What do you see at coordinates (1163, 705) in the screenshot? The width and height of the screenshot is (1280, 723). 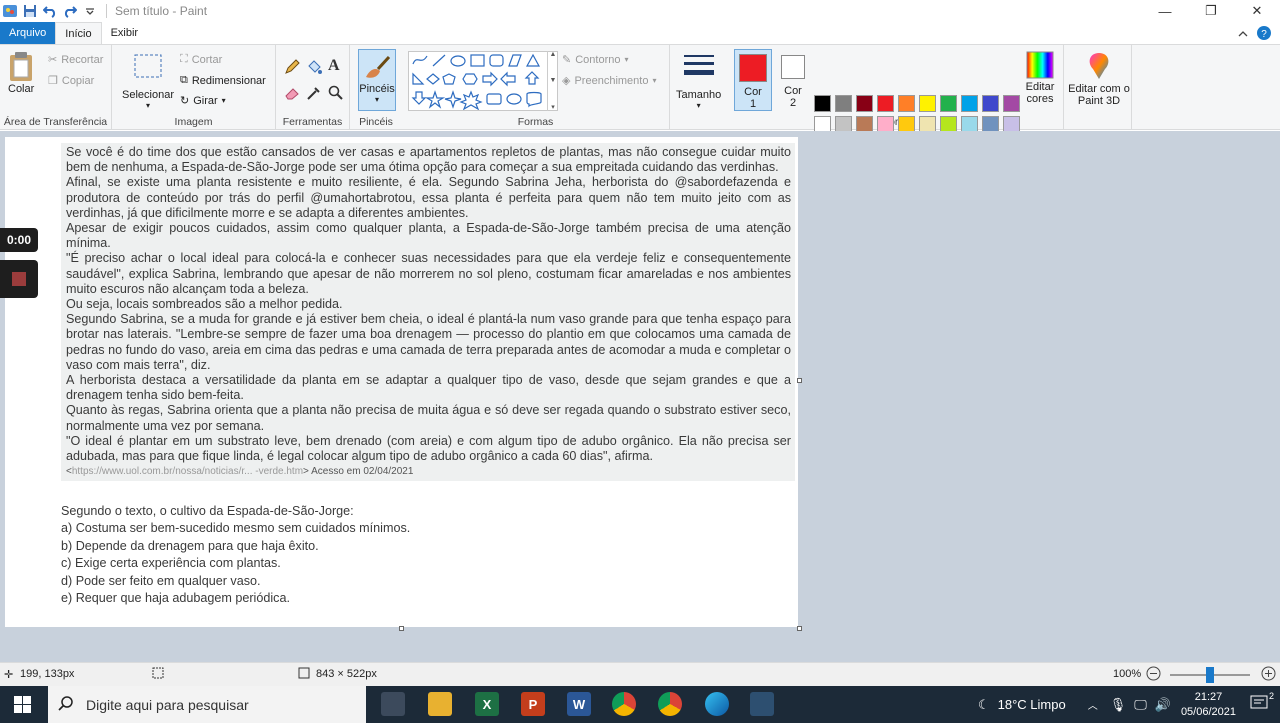 I see `volume-icon: 🔊` at bounding box center [1163, 705].